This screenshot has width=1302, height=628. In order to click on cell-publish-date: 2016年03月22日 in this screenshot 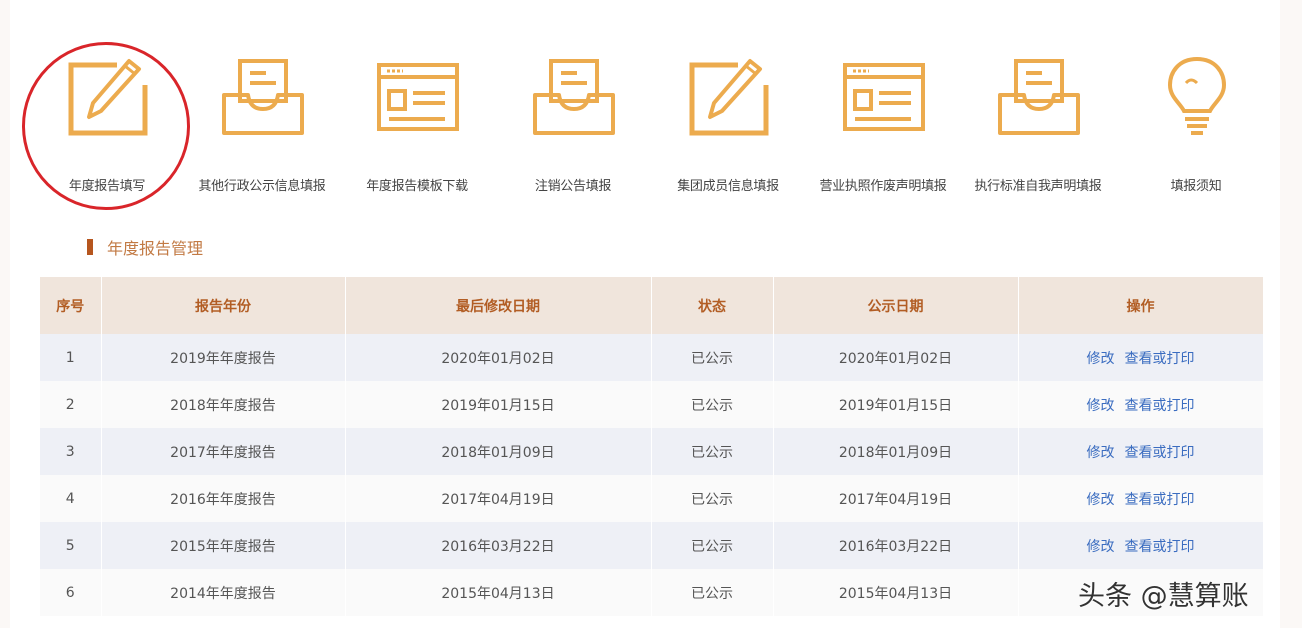, I will do `click(896, 545)`.